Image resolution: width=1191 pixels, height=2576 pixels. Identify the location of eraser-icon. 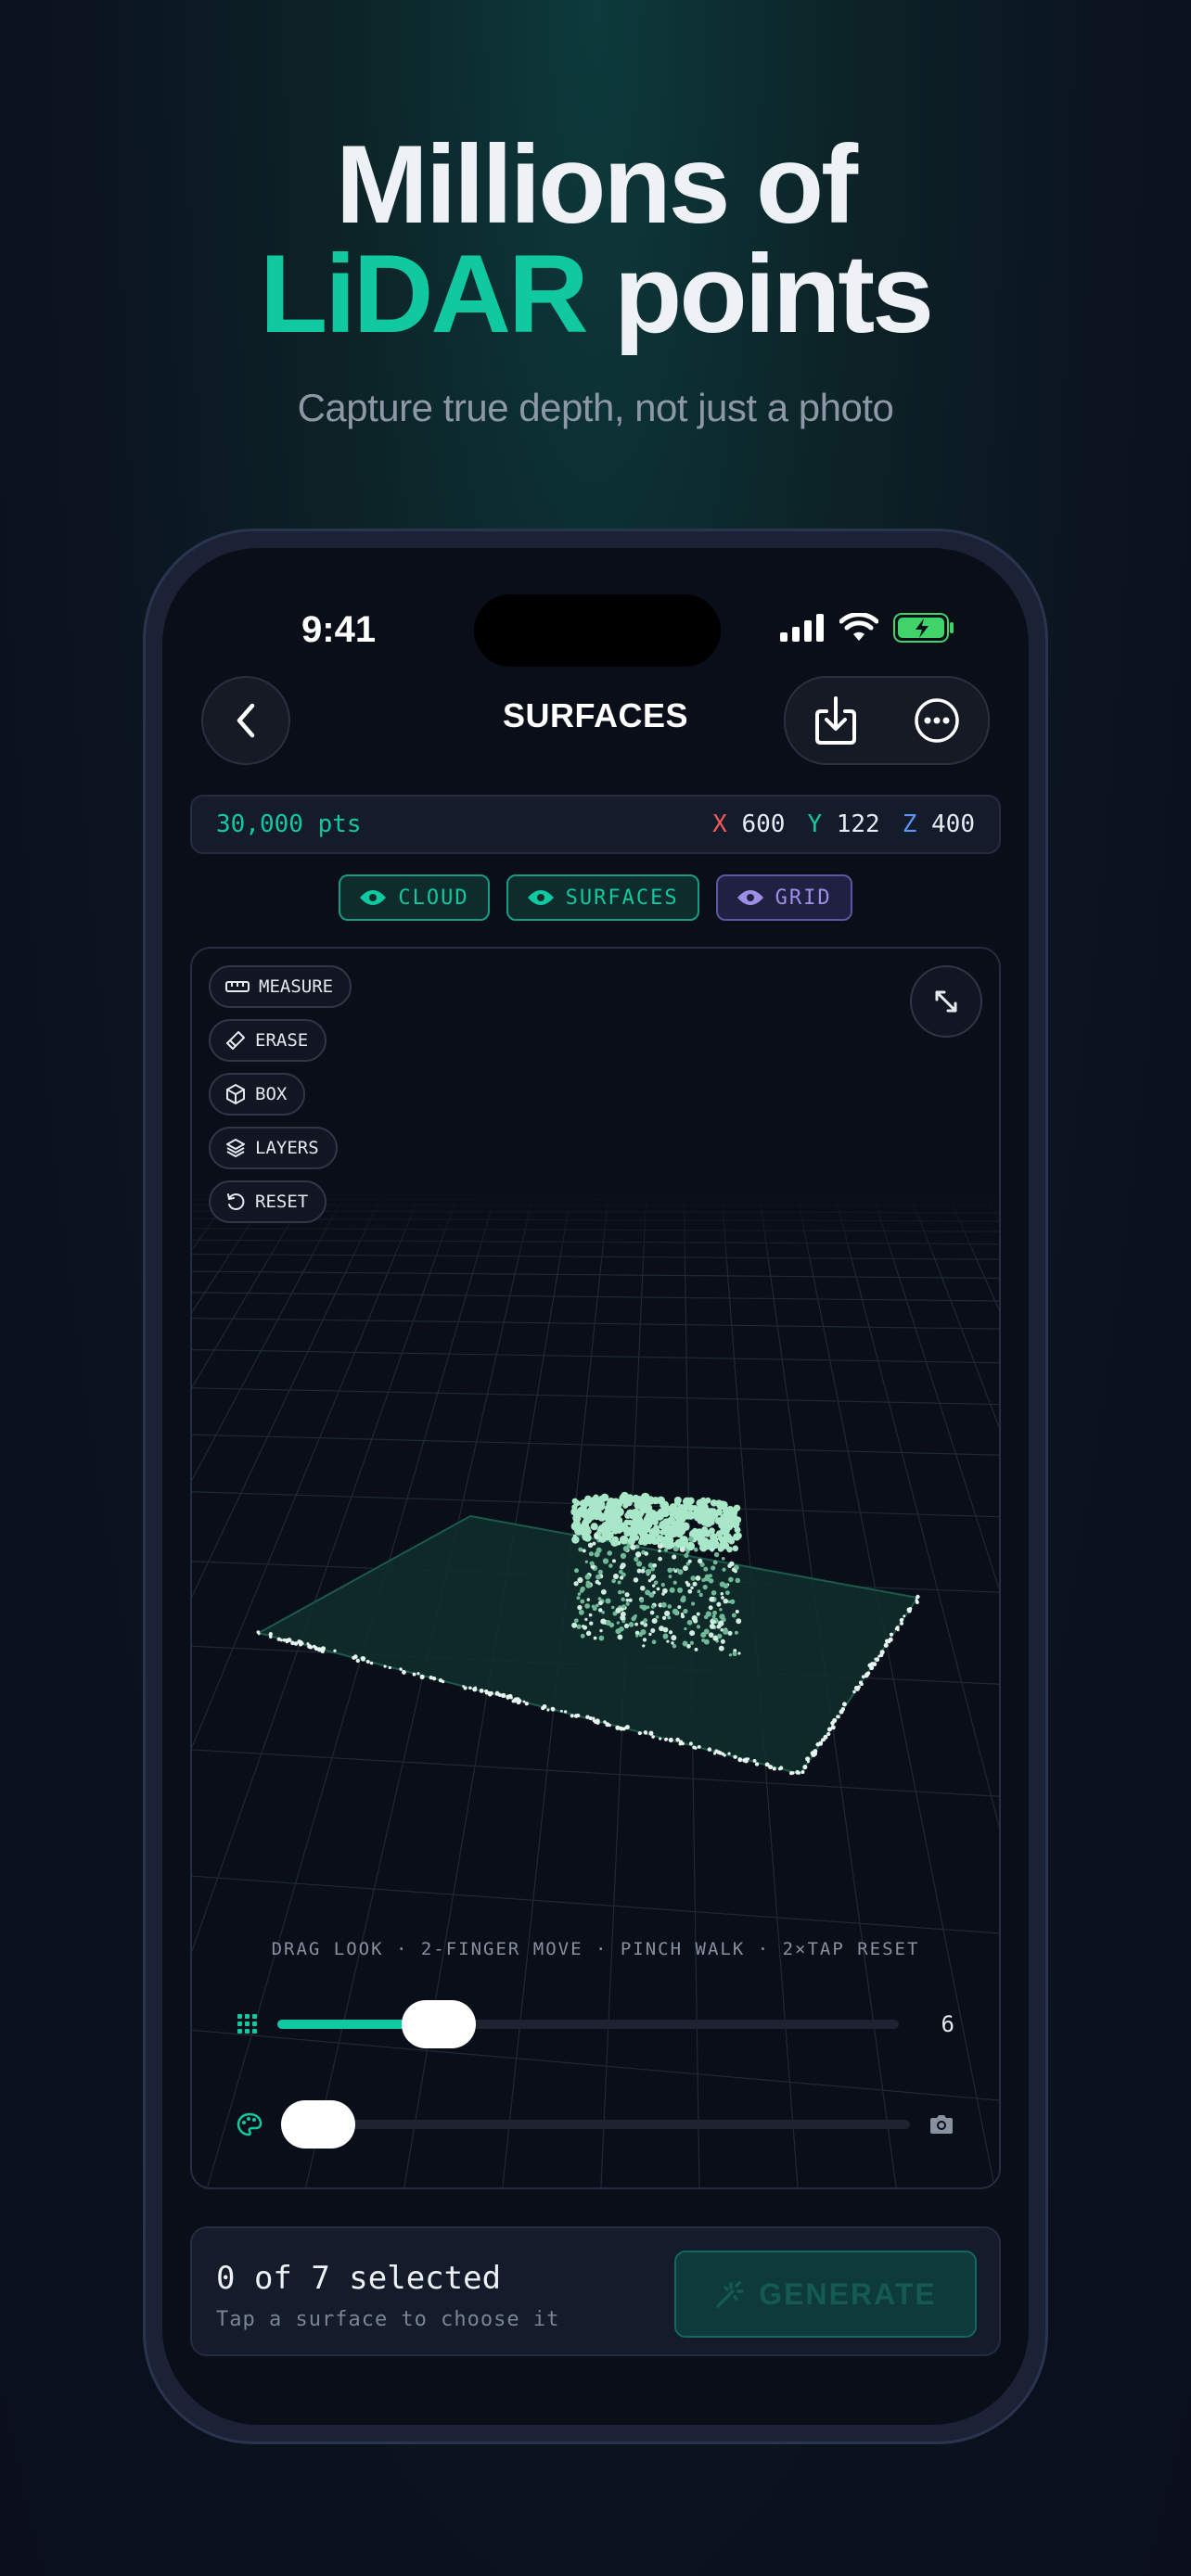
(235, 1040).